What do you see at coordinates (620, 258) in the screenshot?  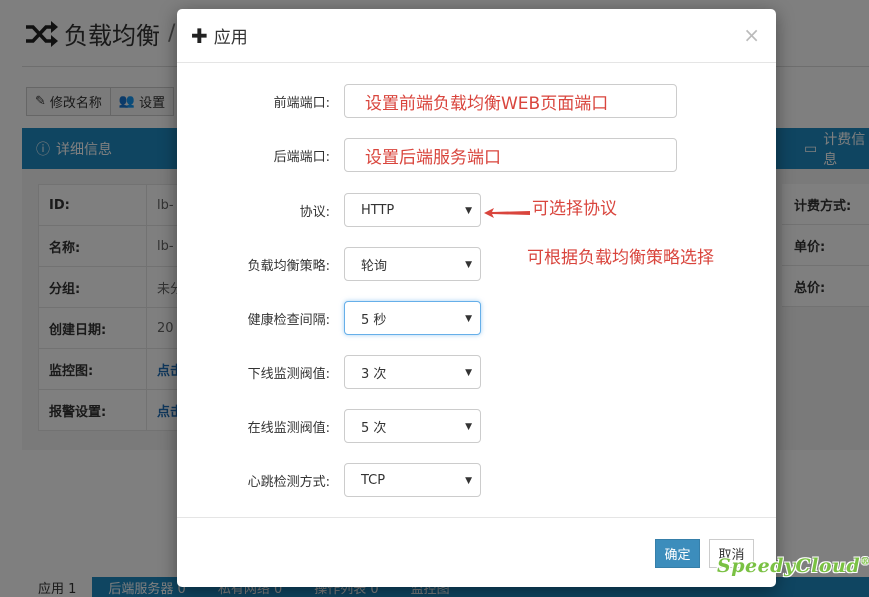 I see `strategy-annotation: 可根据负载均衡策略选择` at bounding box center [620, 258].